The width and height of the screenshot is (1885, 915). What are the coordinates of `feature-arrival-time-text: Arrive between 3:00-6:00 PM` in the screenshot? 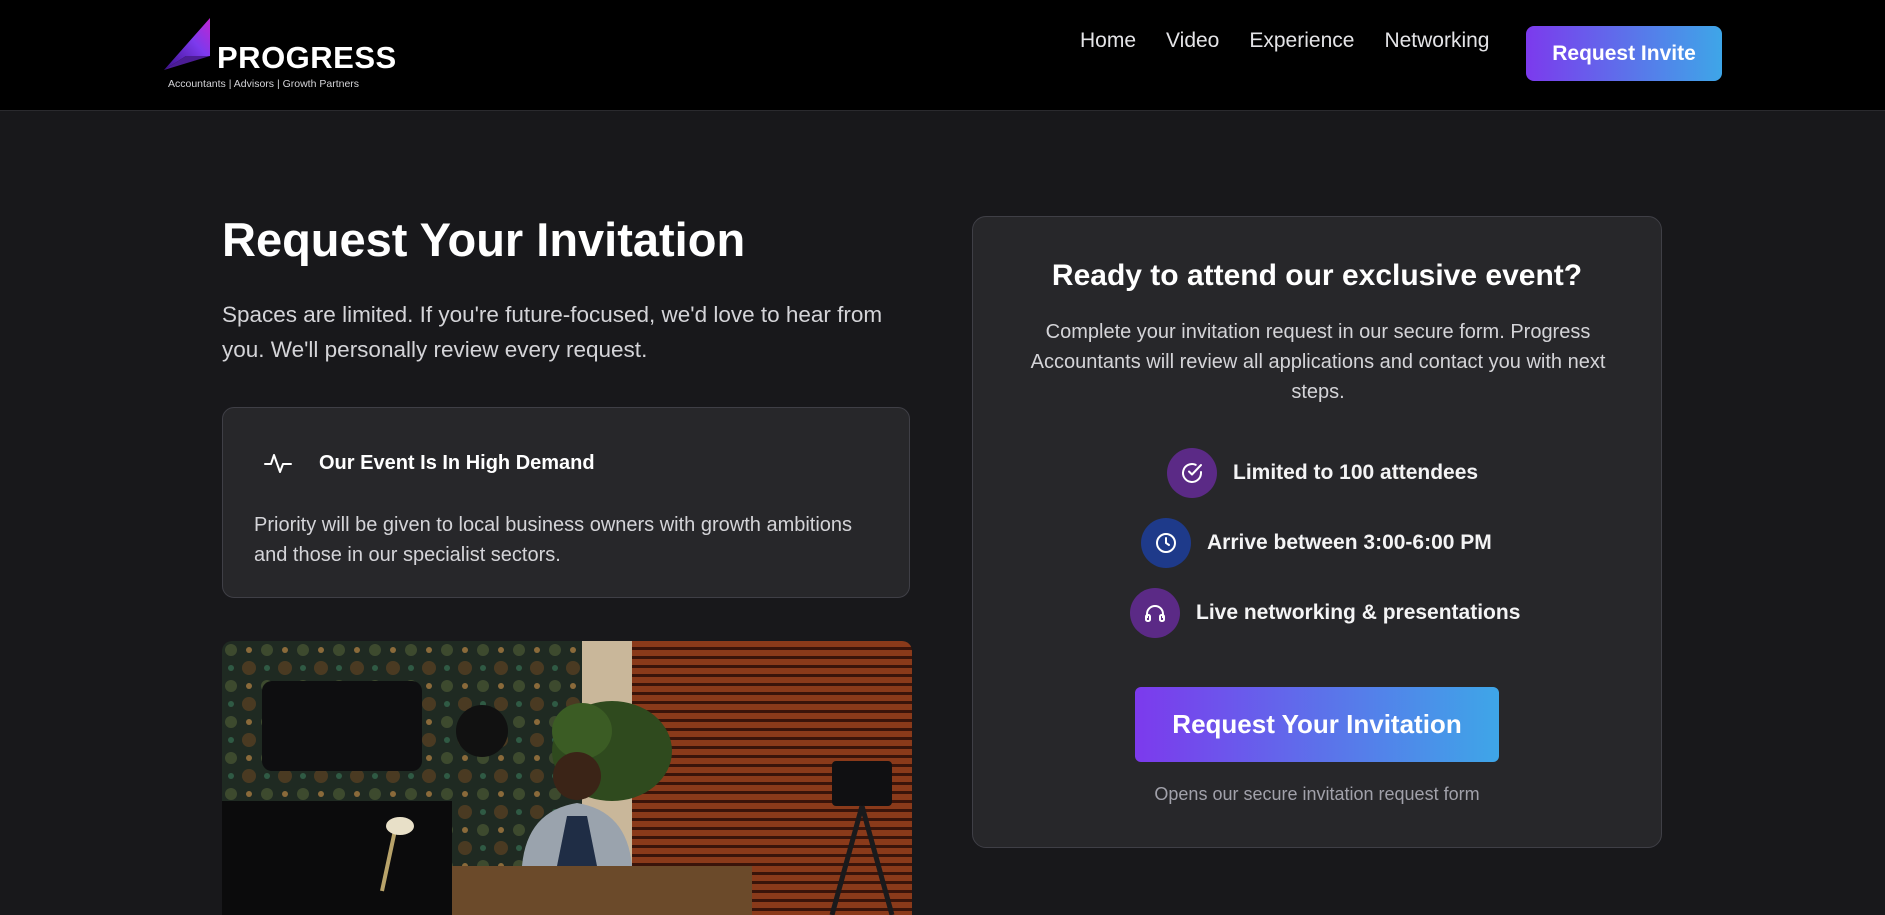 It's located at (1349, 542).